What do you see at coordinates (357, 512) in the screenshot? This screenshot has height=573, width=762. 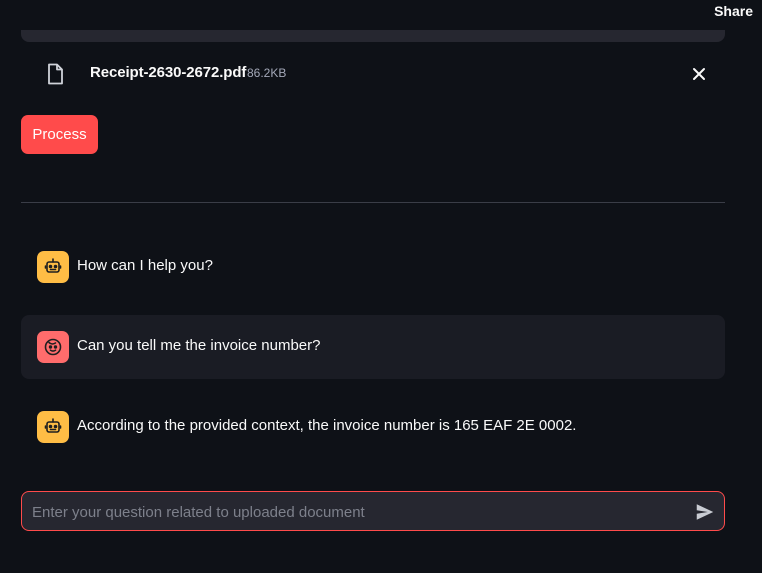 I see `chat-input` at bounding box center [357, 512].